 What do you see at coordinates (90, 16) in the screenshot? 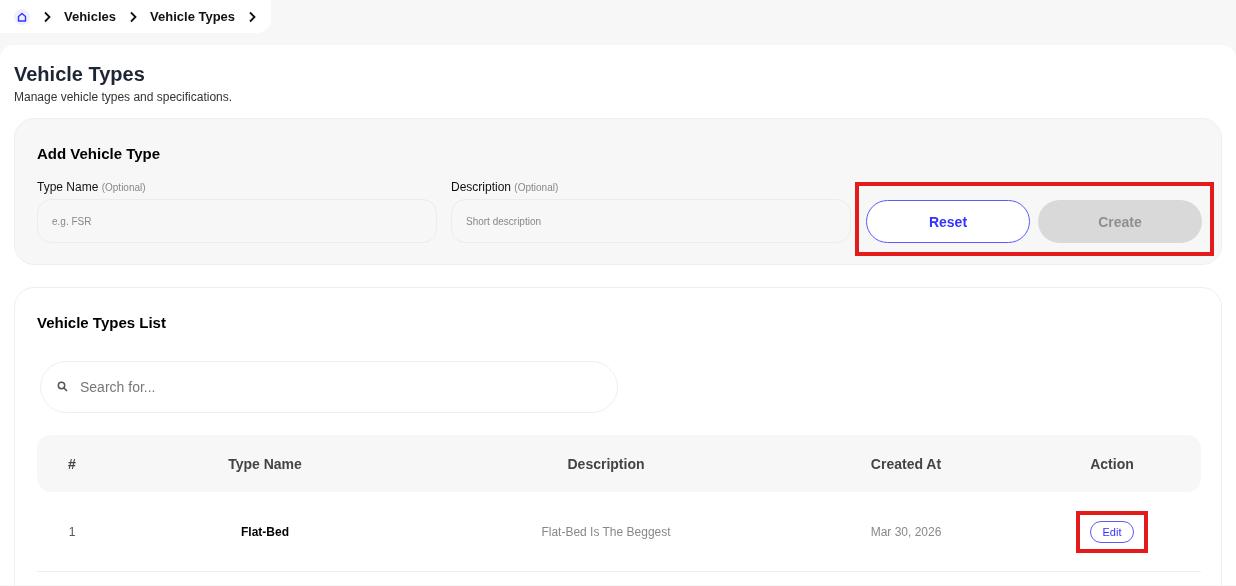
I see `breadcrumb-link: Vehicles` at bounding box center [90, 16].